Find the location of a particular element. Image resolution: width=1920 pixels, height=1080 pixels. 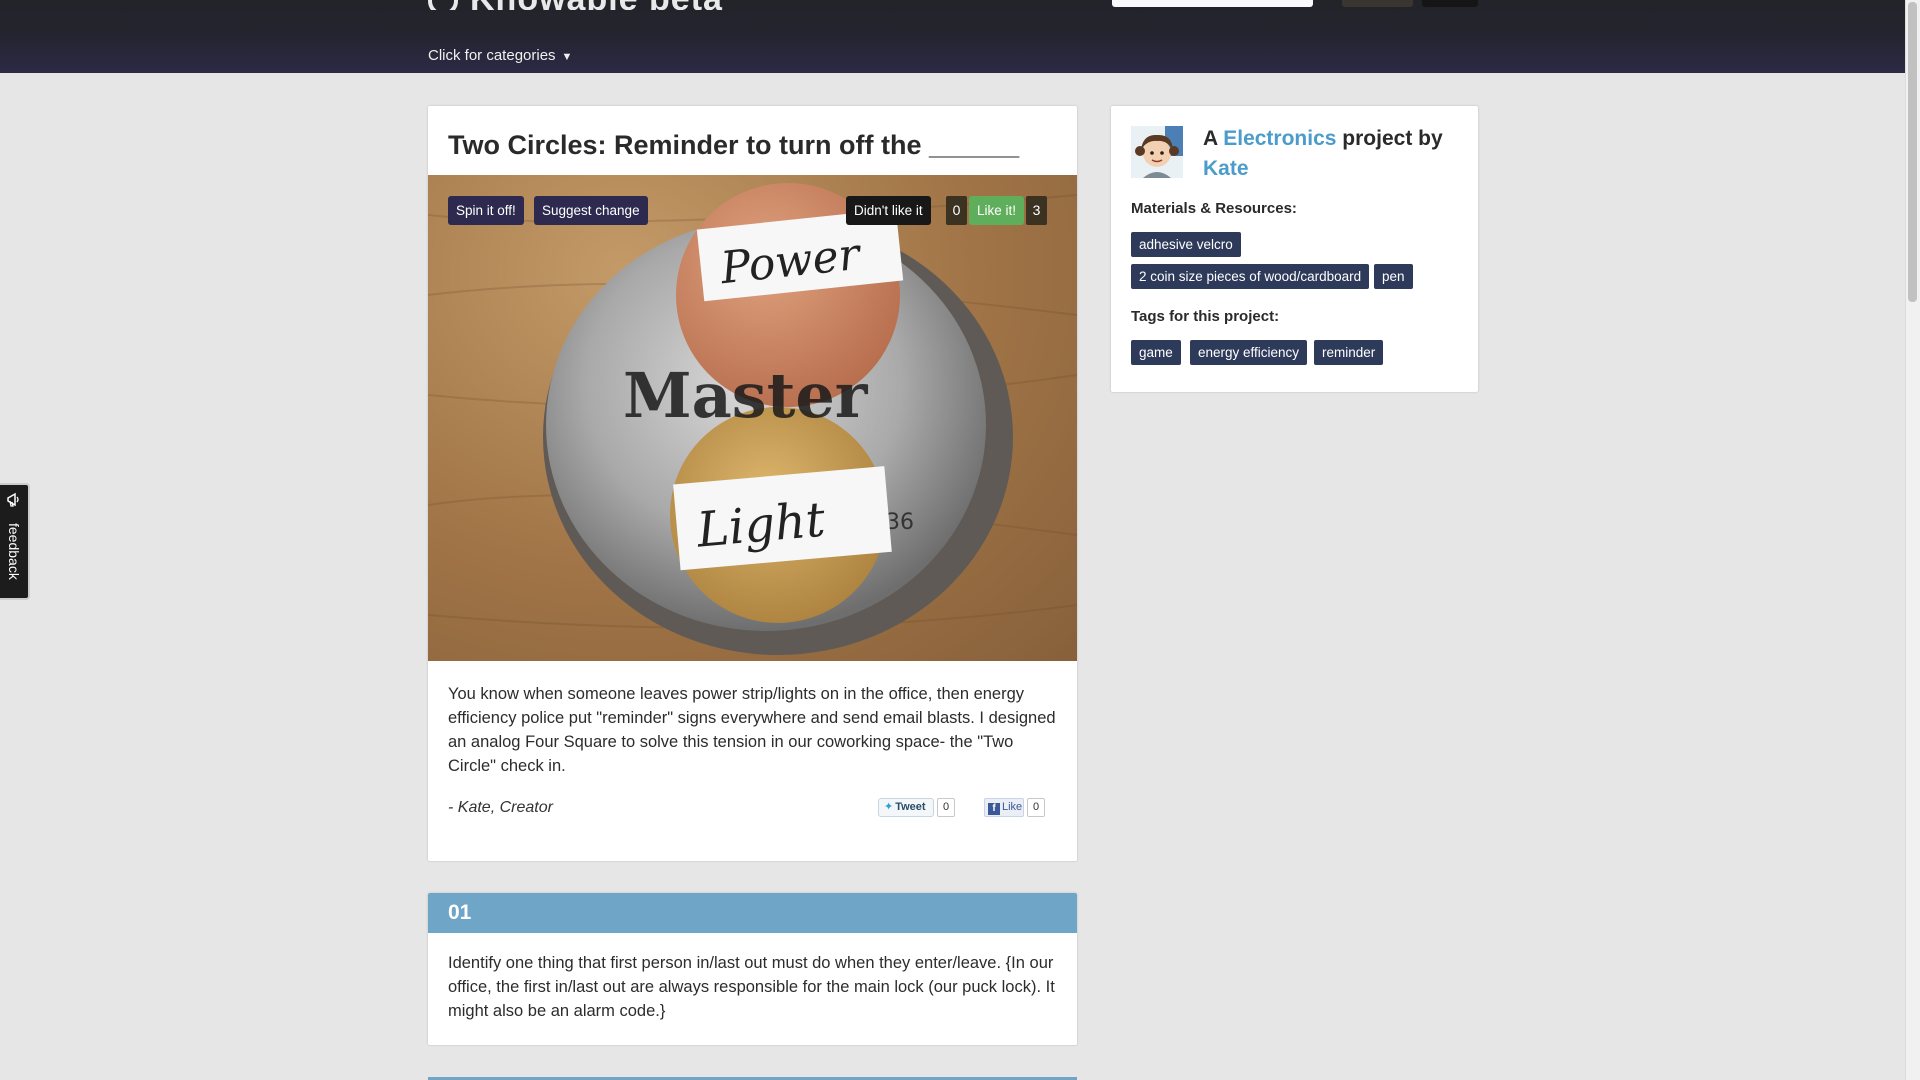

author-avatar is located at coordinates (1157, 152).